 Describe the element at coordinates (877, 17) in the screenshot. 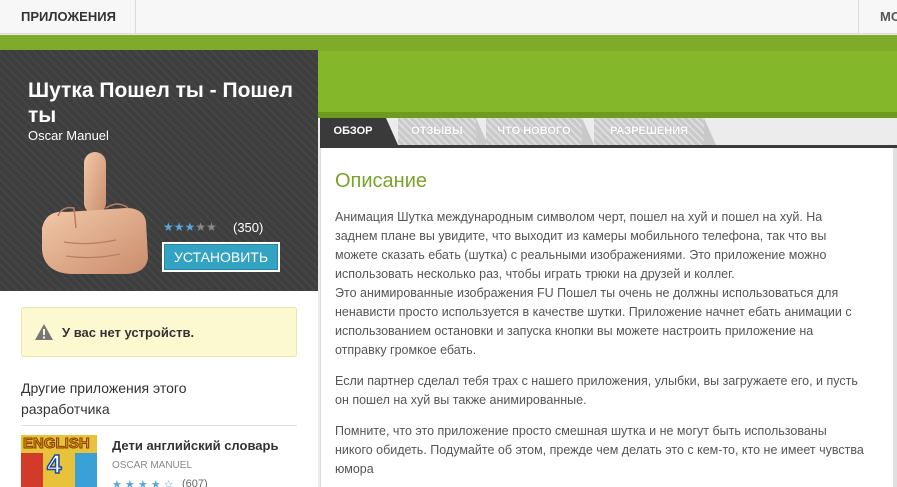

I see `nav-right-tab: МО` at that location.